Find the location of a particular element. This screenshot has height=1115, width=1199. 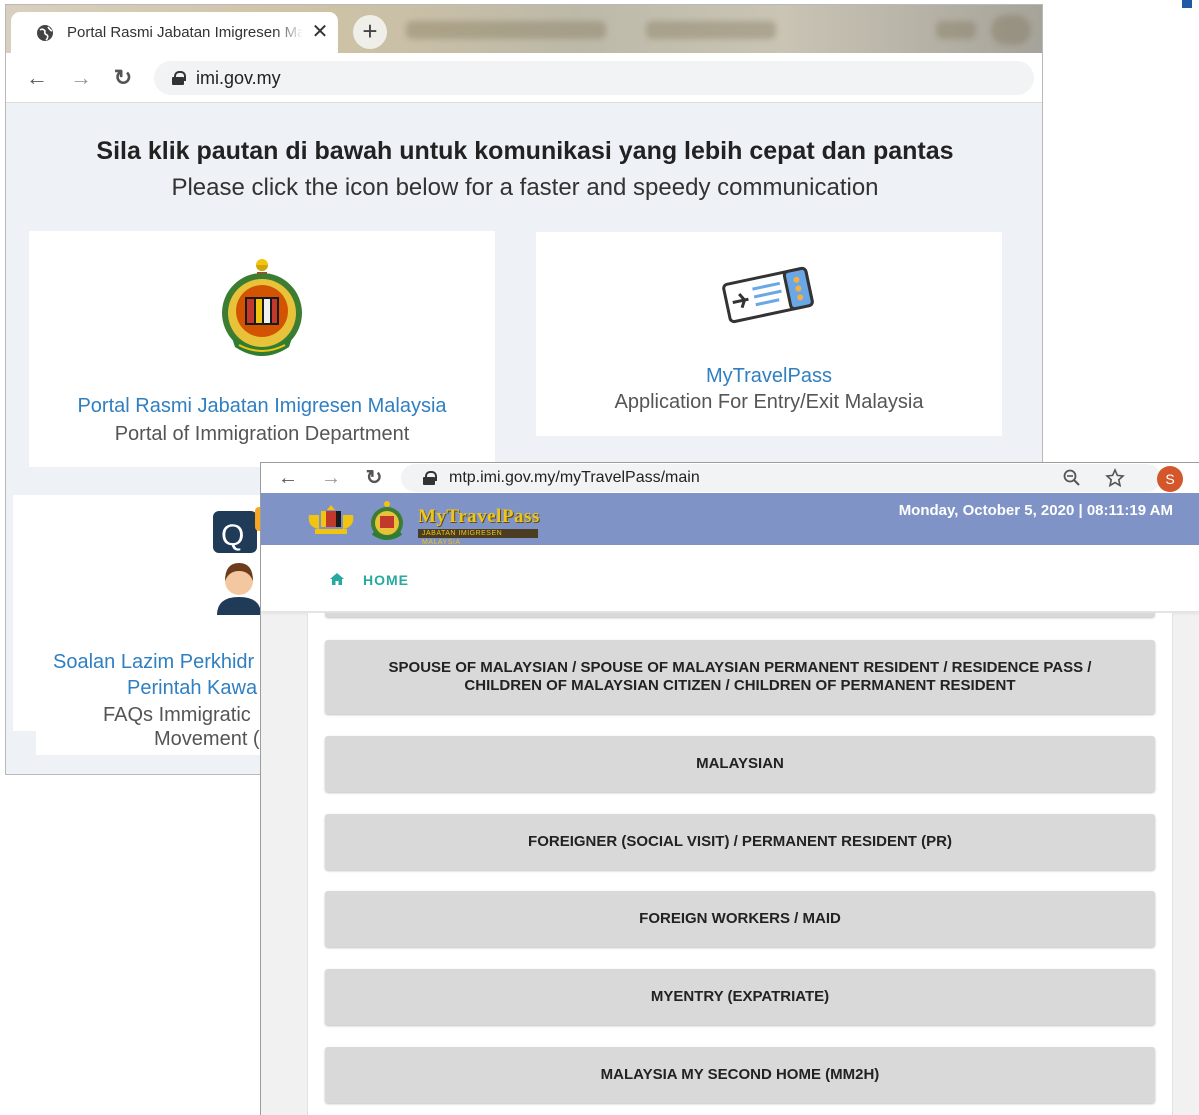

home-icon is located at coordinates (337, 579).